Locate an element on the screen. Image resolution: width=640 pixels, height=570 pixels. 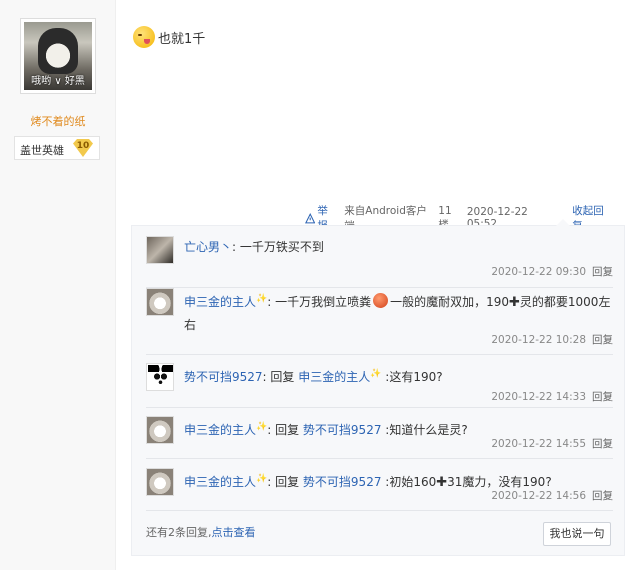
reply-time: 2020-12-22 14:55 is located at coordinates (538, 444).